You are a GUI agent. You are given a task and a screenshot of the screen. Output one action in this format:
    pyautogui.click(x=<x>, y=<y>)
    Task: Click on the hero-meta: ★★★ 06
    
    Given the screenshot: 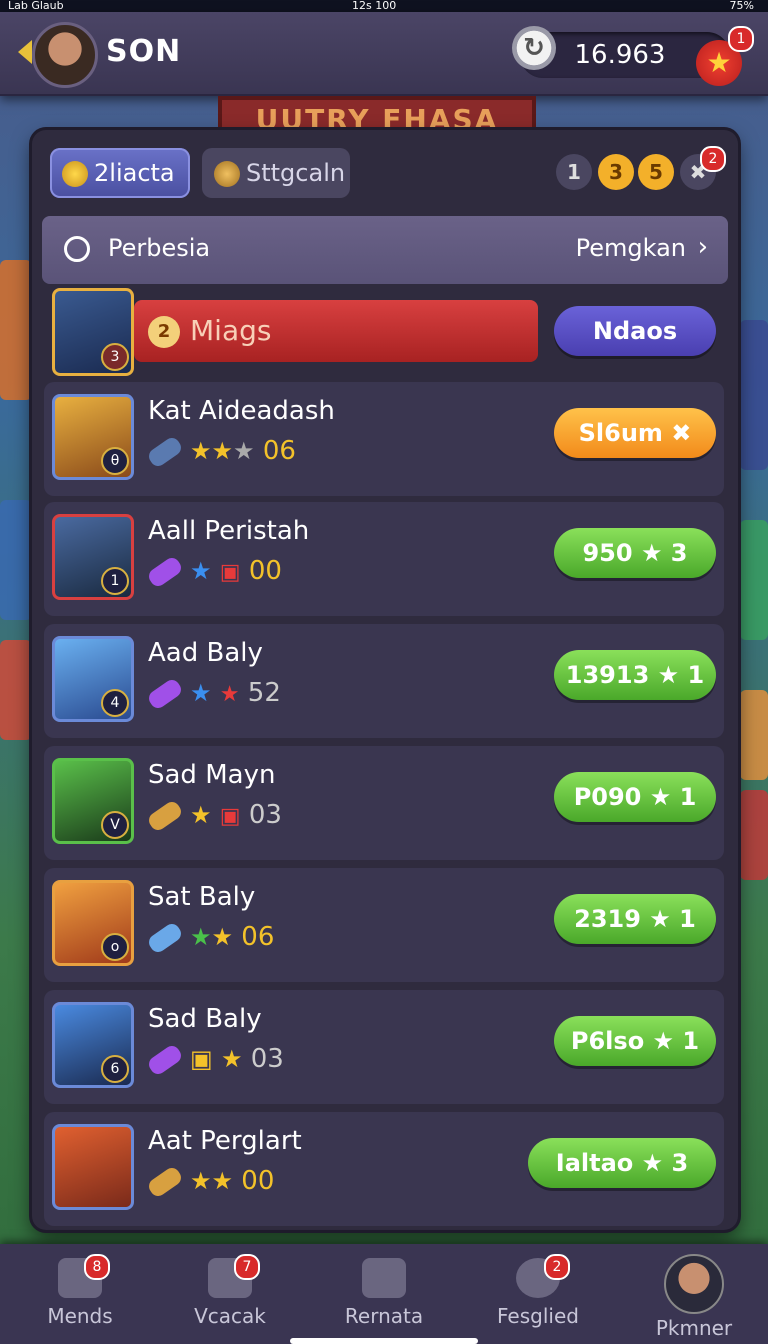 What is the action you would take?
    pyautogui.click(x=220, y=451)
    